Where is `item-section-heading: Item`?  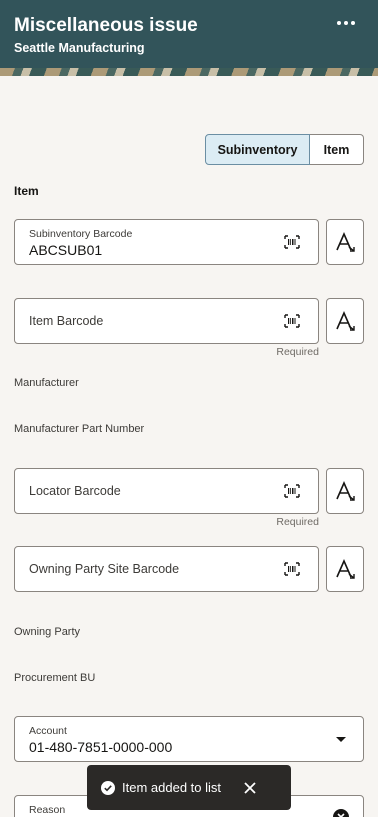
item-section-heading: Item is located at coordinates (26, 191).